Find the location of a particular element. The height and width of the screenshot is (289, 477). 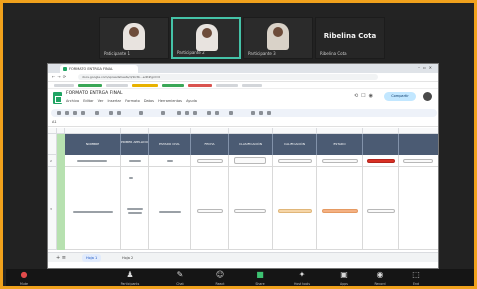

cell-text is located at coordinates (170, 161).